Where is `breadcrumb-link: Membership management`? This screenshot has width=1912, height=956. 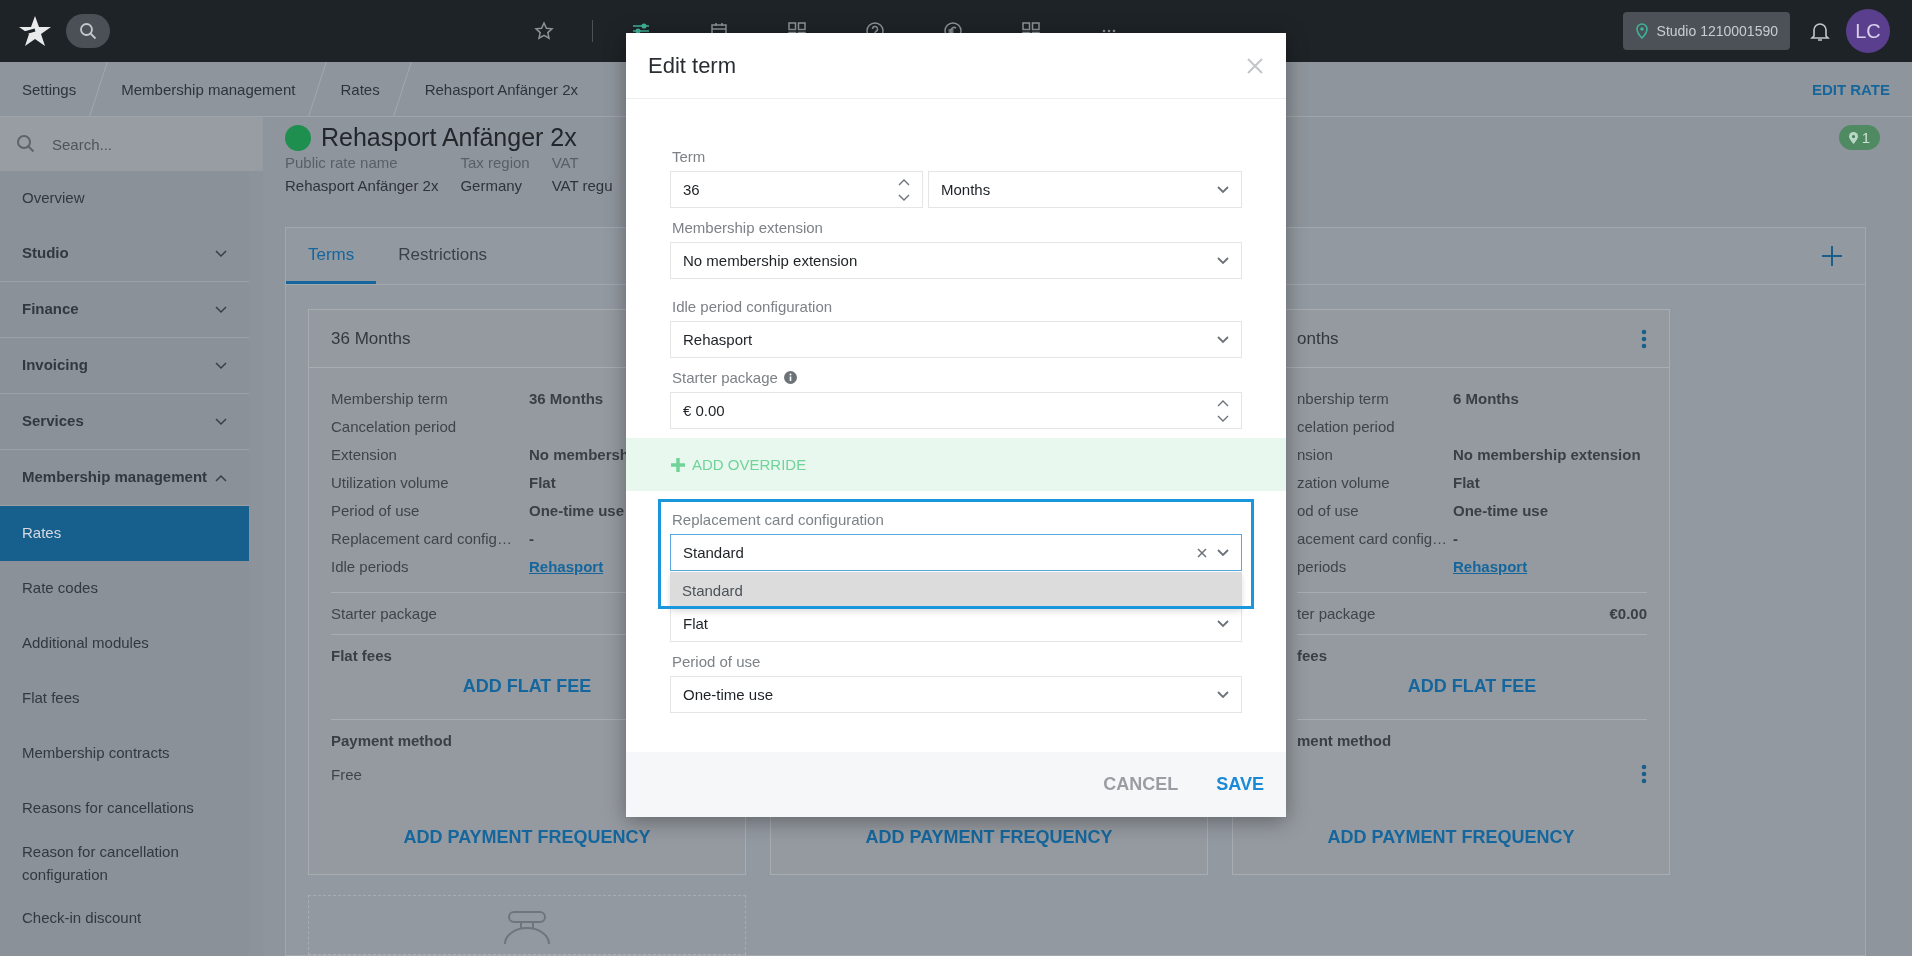 breadcrumb-link: Membership management is located at coordinates (208, 89).